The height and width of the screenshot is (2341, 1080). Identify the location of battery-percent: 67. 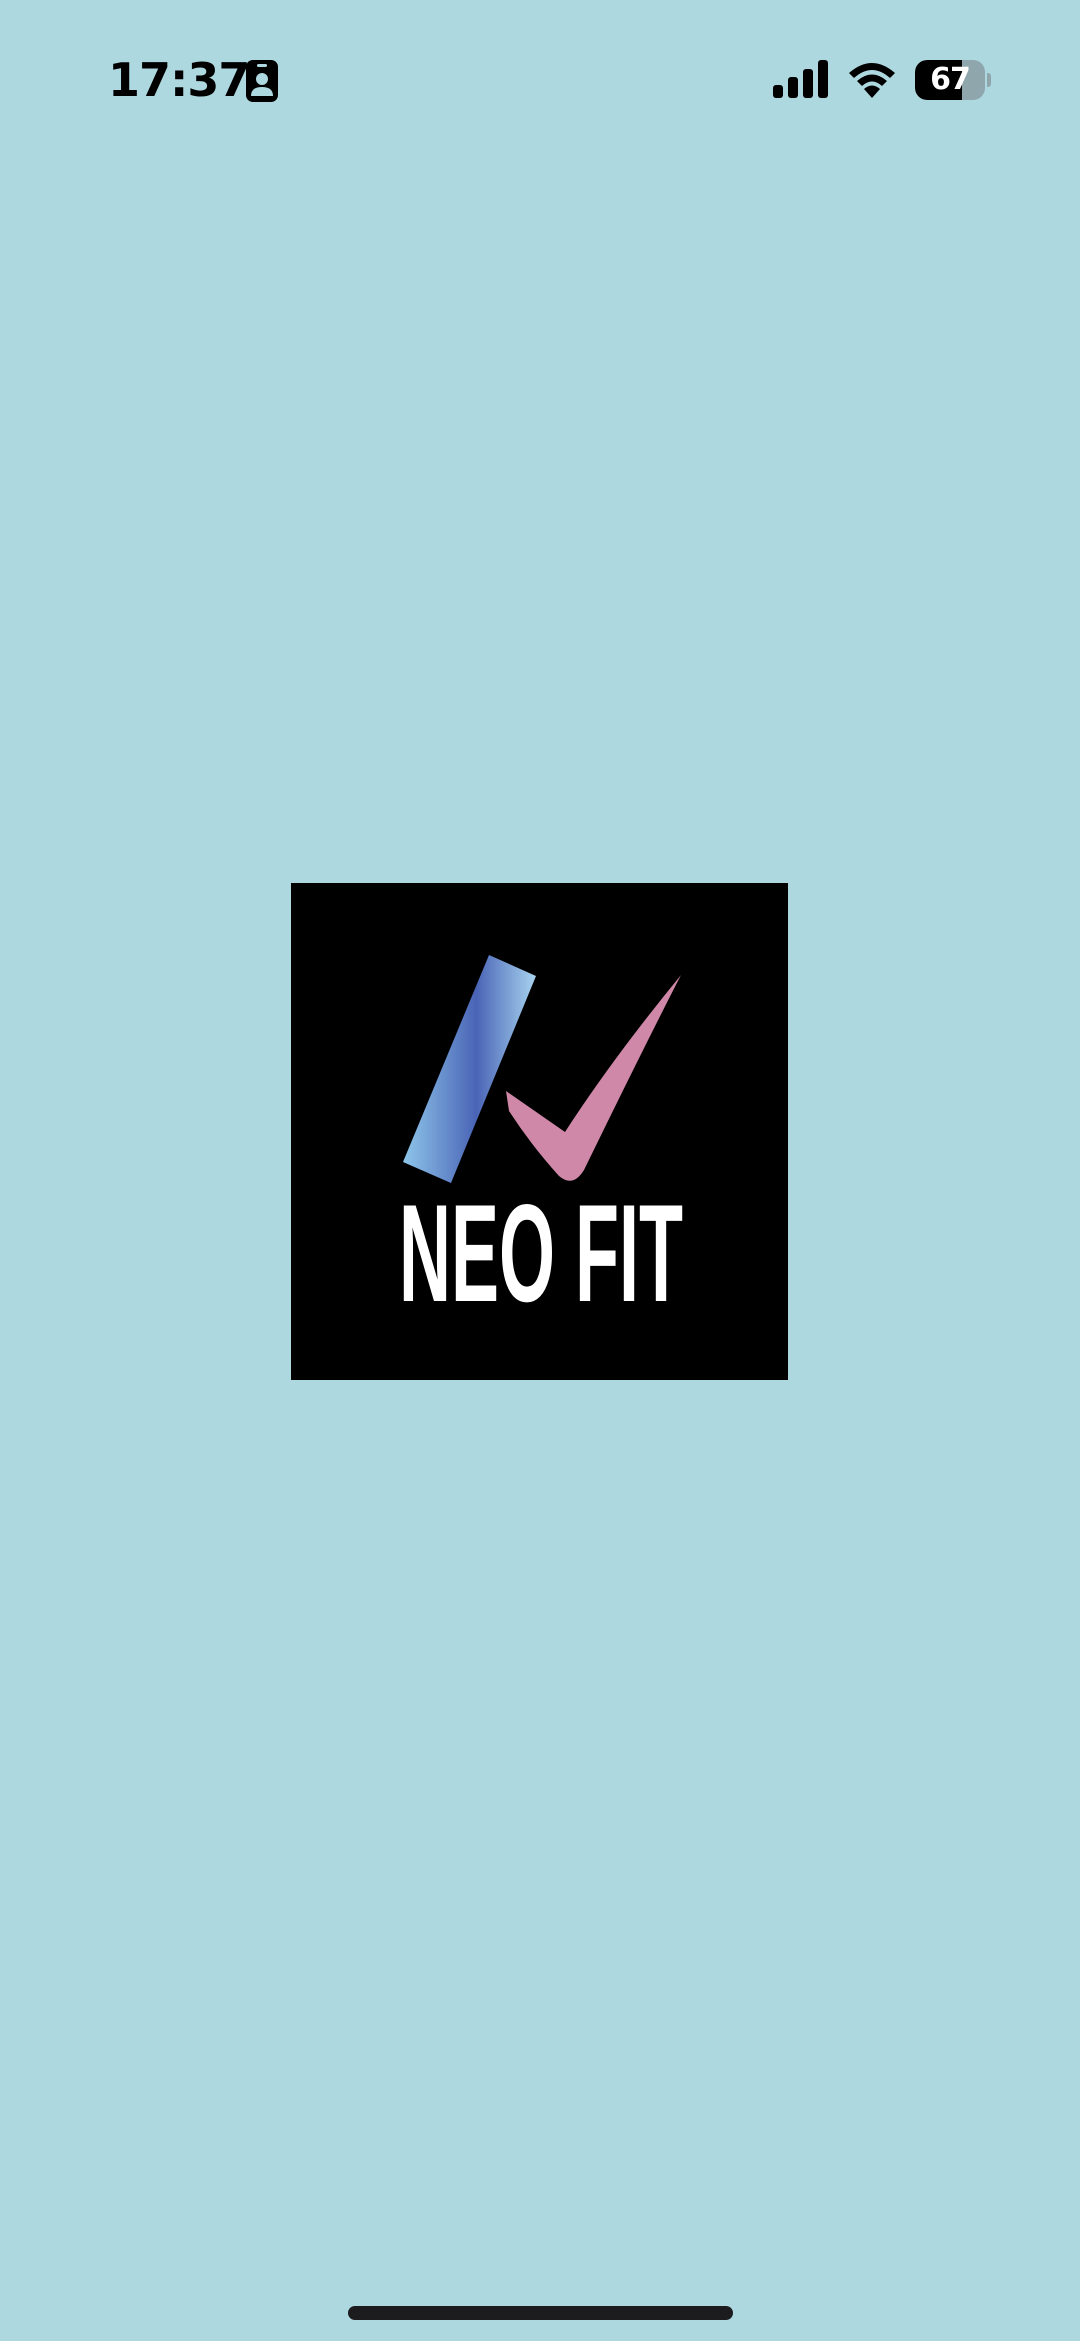
(950, 79).